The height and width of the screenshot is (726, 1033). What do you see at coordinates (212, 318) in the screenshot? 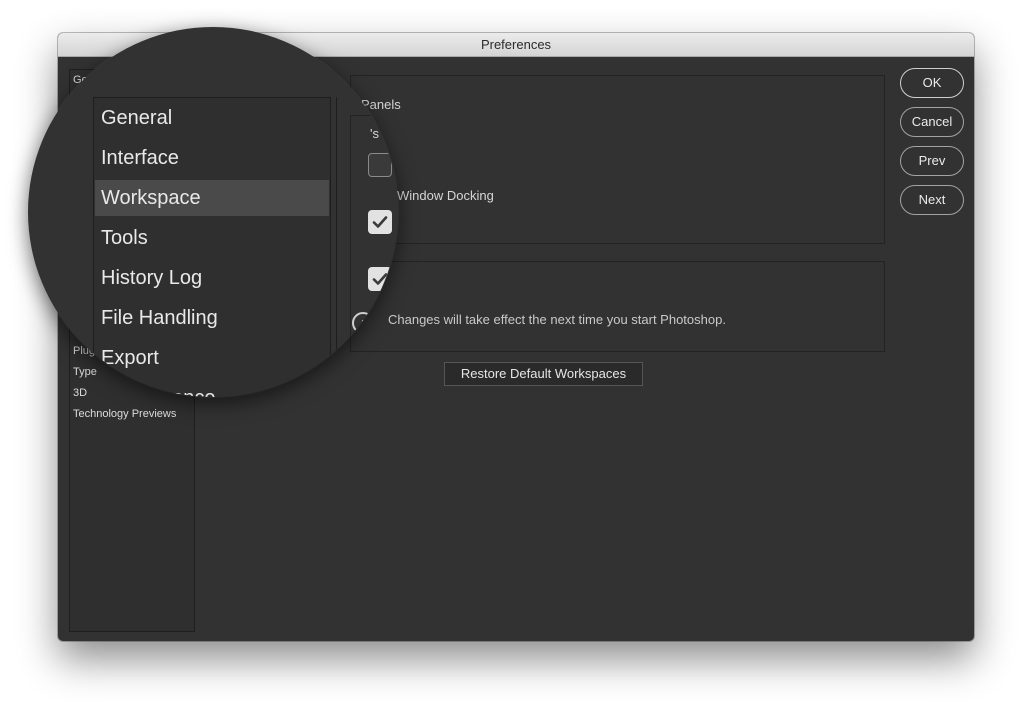
I see `magnified-item-file-handling: File Handling` at bounding box center [212, 318].